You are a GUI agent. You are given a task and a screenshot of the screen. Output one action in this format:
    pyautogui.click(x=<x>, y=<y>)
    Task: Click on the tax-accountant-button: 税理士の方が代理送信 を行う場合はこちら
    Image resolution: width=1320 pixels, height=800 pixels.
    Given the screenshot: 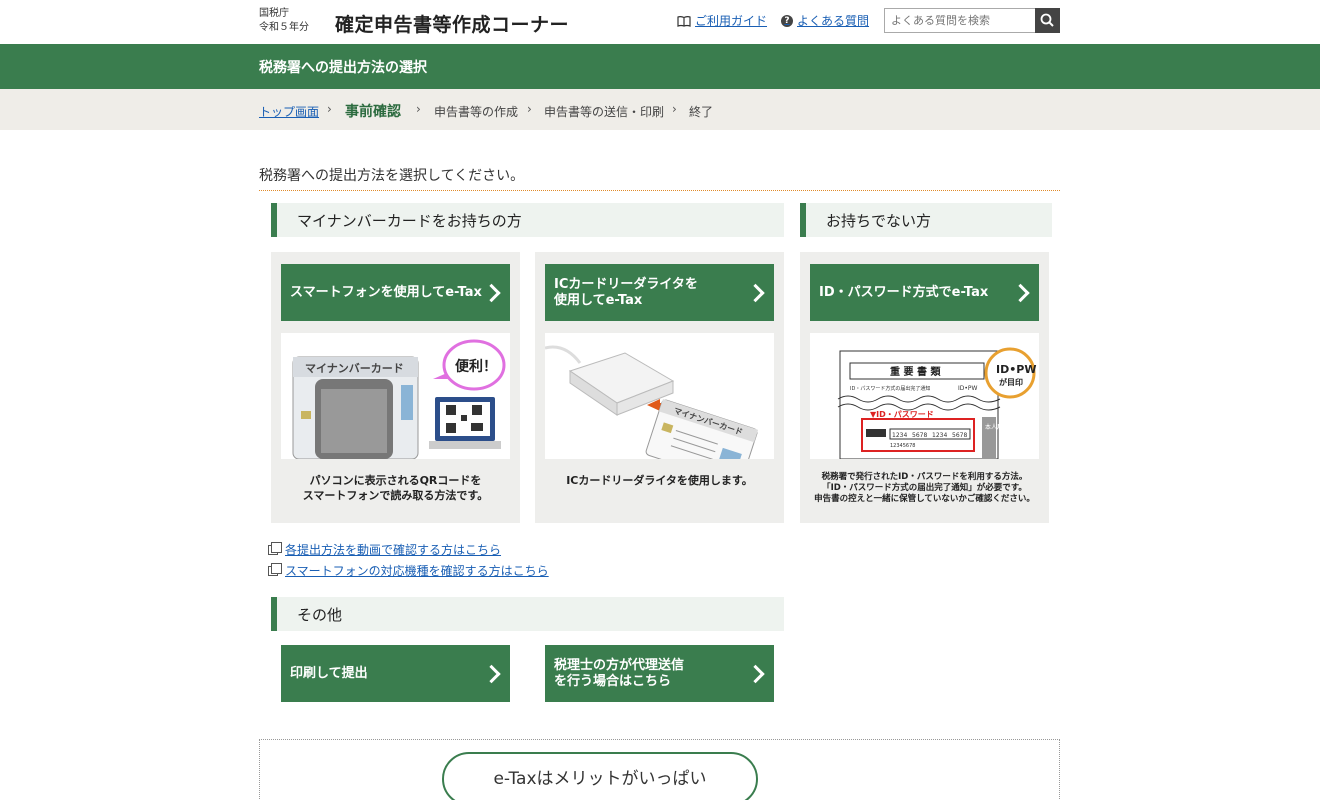 What is the action you would take?
    pyautogui.click(x=659, y=673)
    